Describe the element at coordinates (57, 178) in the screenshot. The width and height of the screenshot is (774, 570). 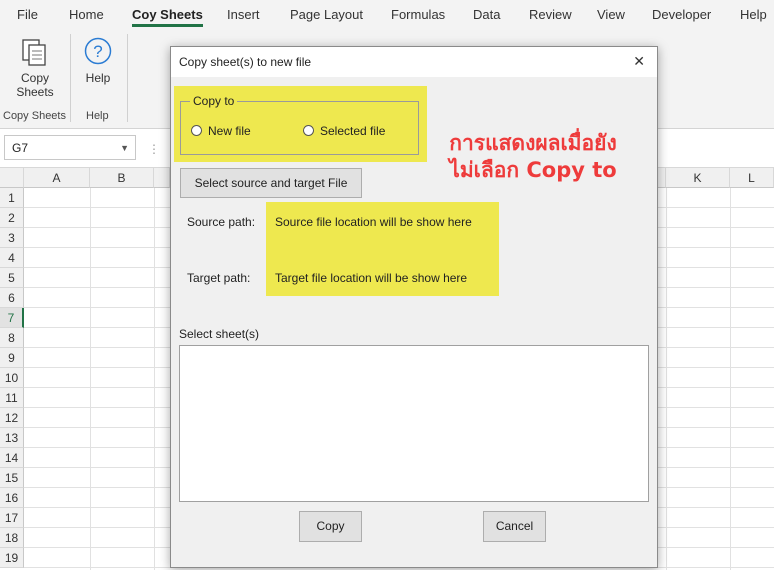
I see `column-header-a: A` at that location.